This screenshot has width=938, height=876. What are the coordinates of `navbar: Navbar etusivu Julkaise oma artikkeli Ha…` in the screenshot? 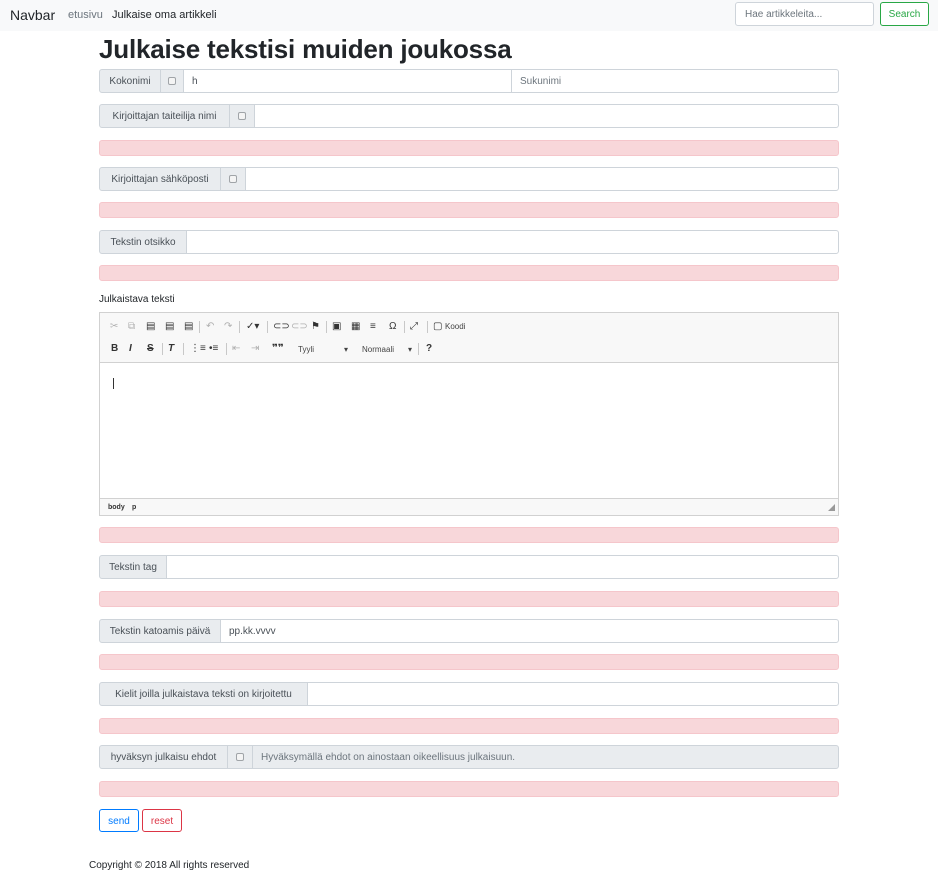 It's located at (469, 15).